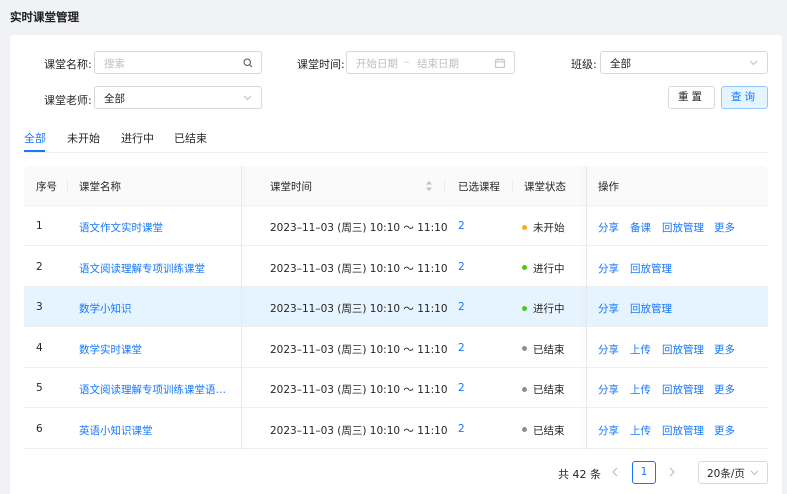 Image resolution: width=787 pixels, height=494 pixels. Describe the element at coordinates (396, 186) in the screenshot. I see `table-header: 序号 课堂名称 课堂时间 已选课程 课堂状态 操作` at that location.